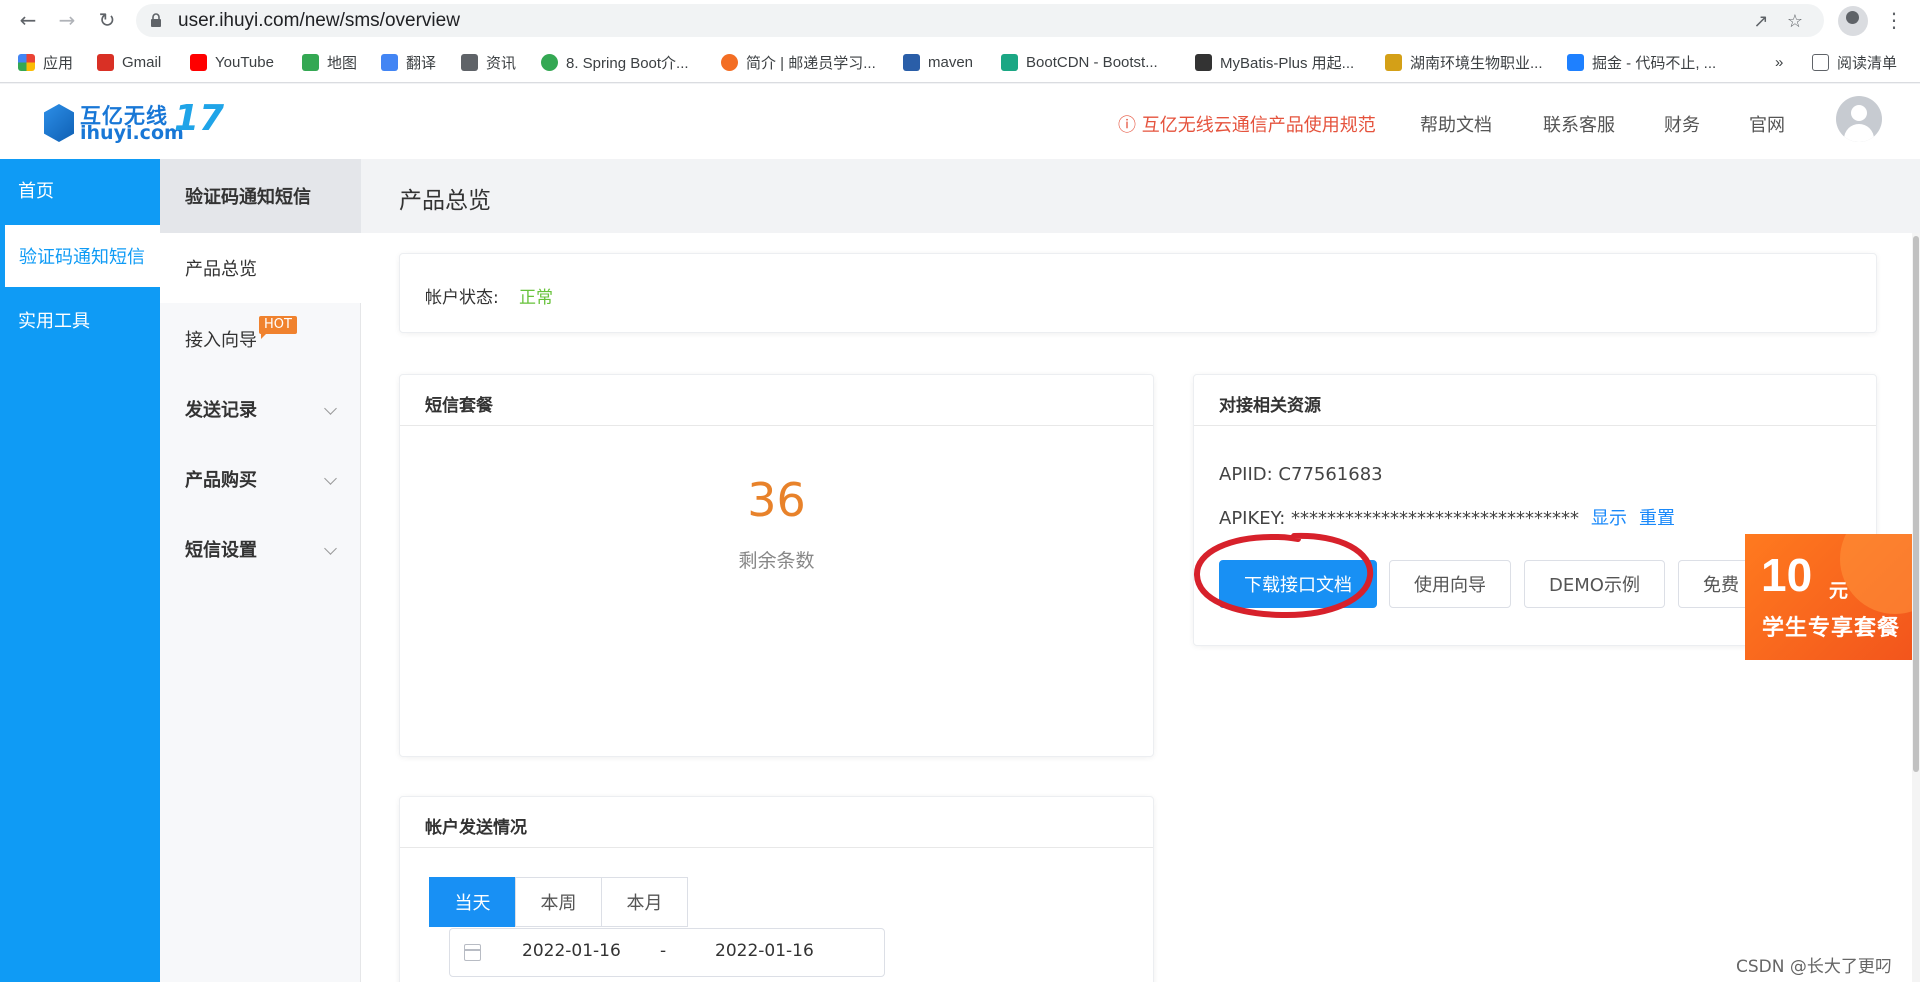 Image resolution: width=1920 pixels, height=982 pixels. I want to click on logo: 互亿无线 ihuyi.com 17, so click(134, 122).